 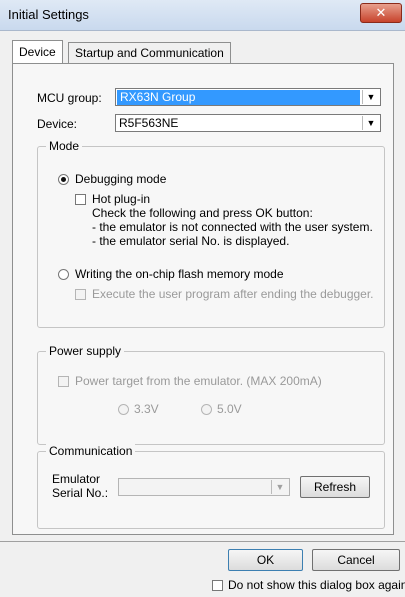 I want to click on ok-button: OK, so click(x=265, y=560).